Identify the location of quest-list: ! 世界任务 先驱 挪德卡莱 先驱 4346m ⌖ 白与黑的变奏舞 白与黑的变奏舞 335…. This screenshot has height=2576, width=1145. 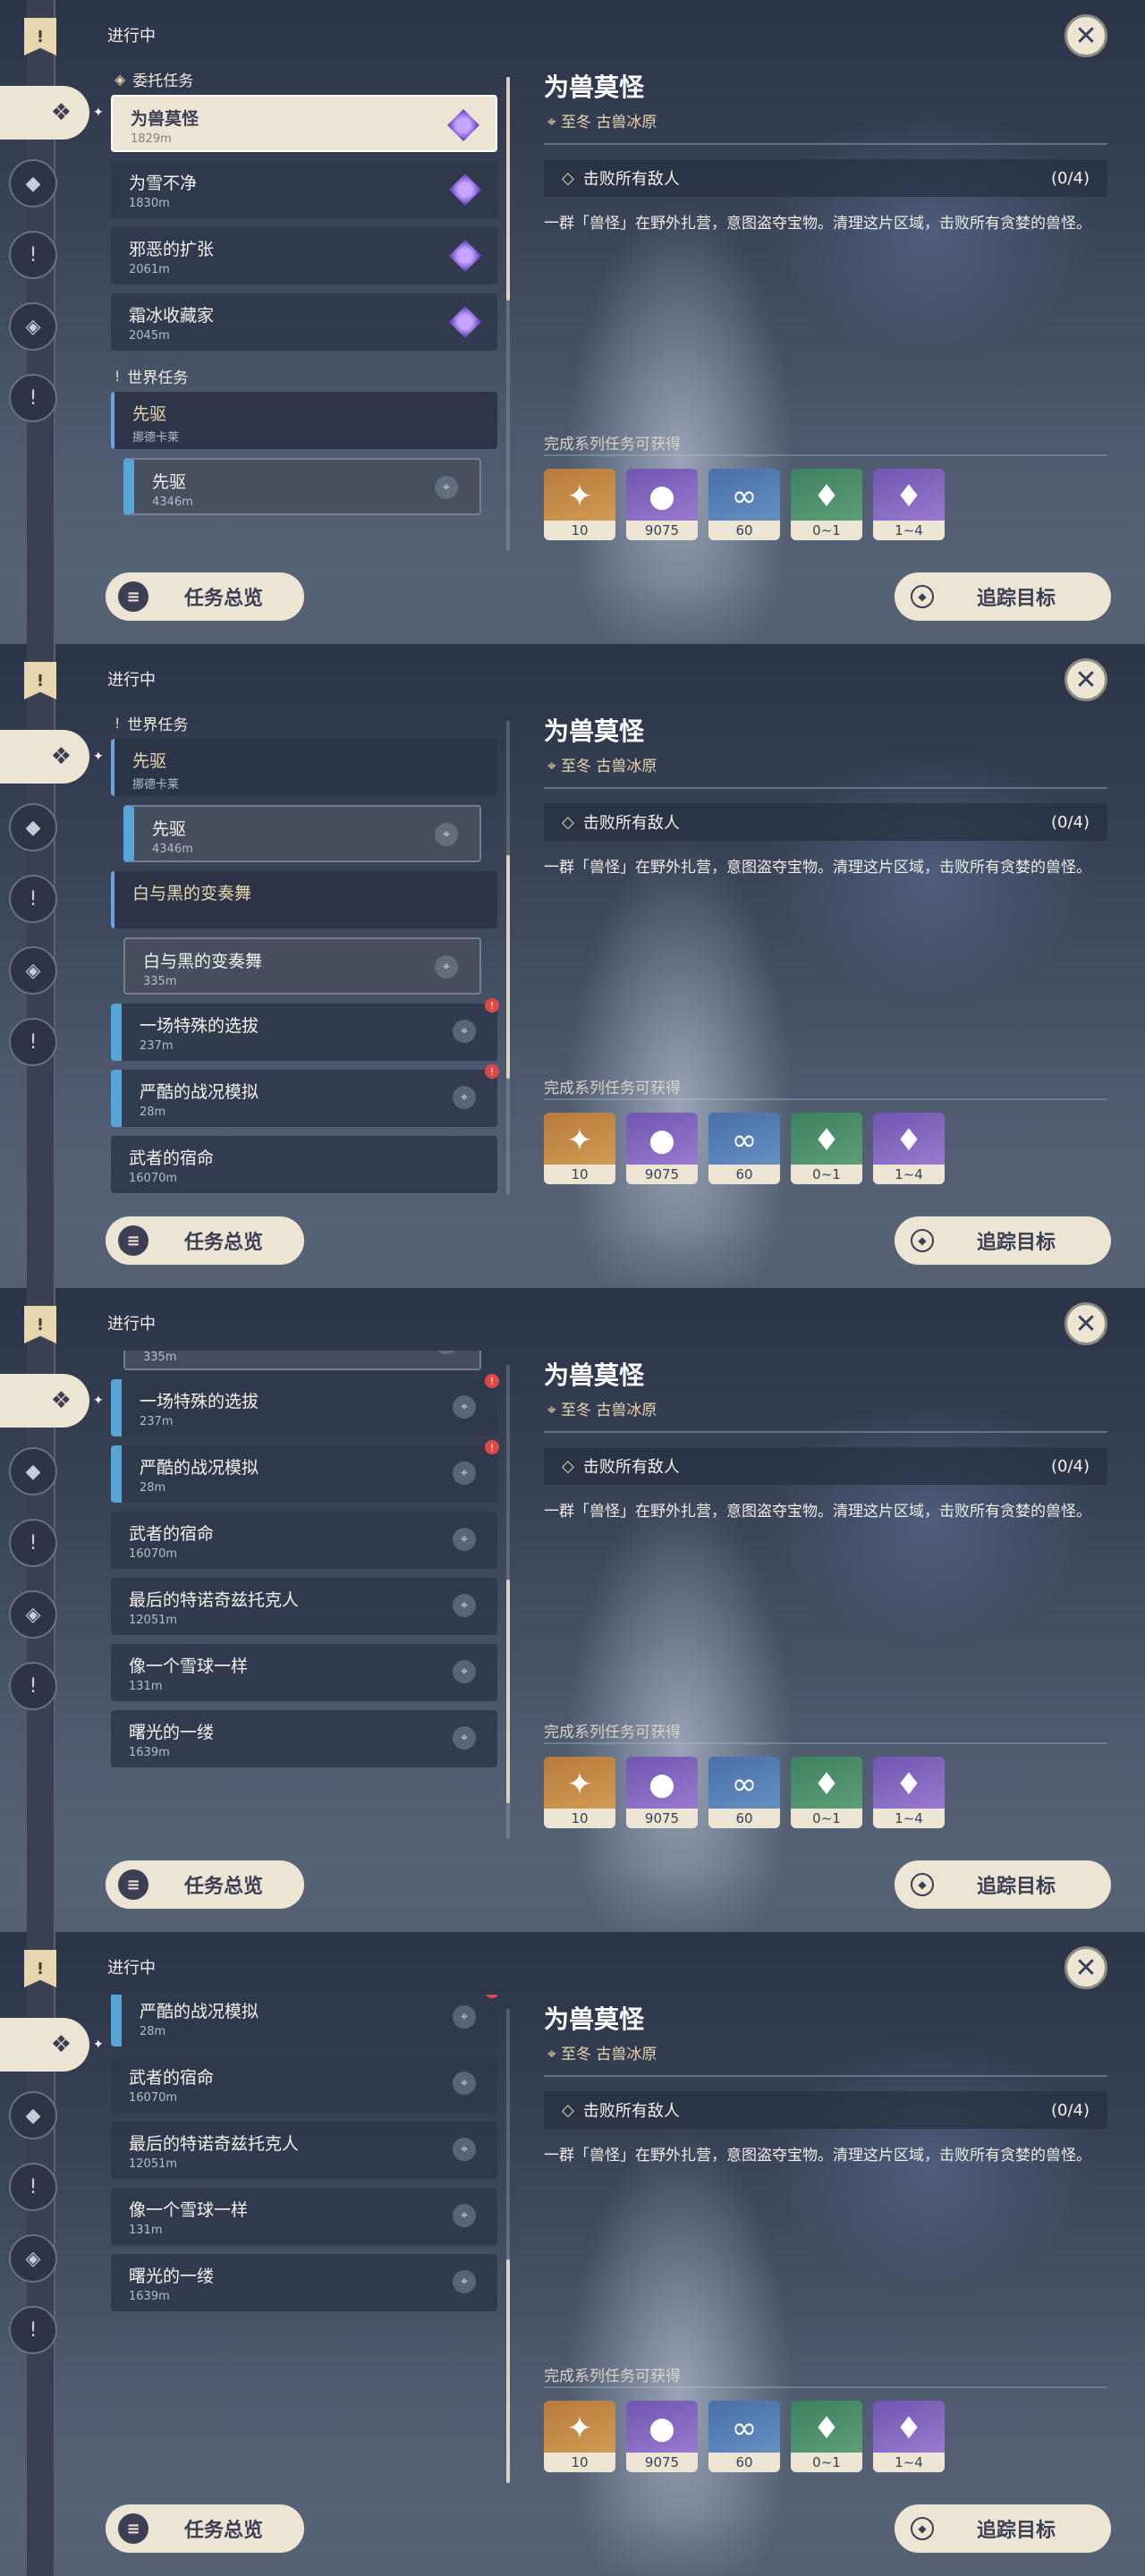
(302, 953).